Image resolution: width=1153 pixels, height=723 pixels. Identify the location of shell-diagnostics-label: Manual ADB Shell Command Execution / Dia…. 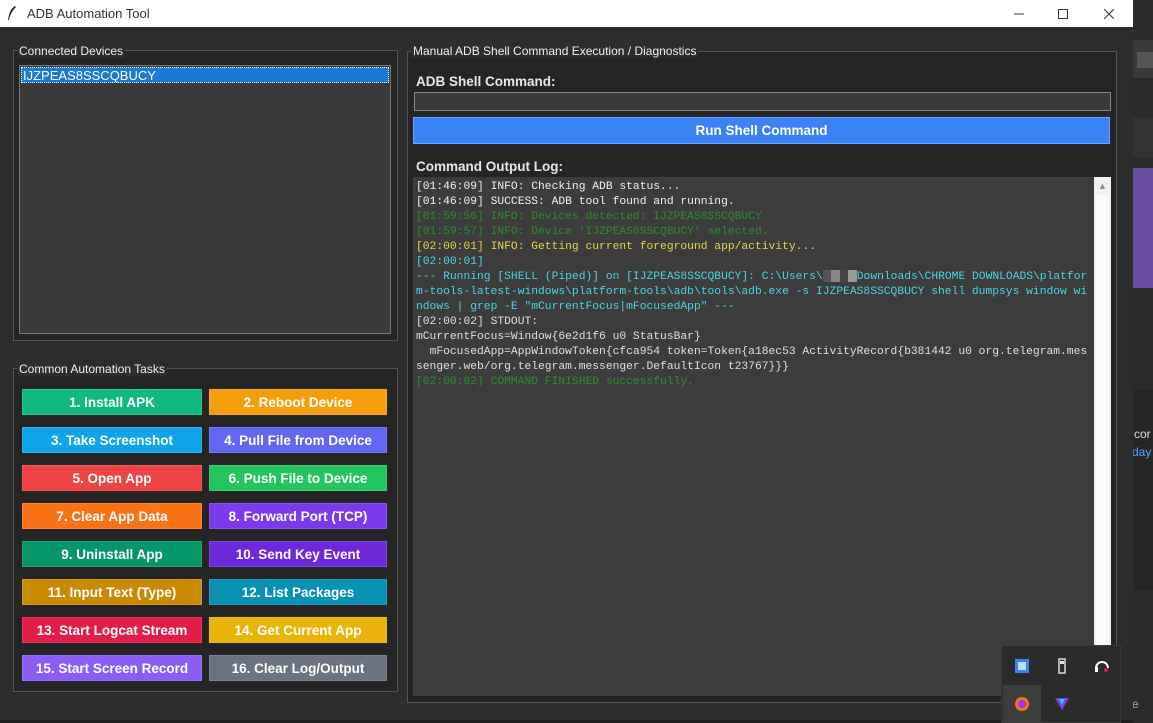
(555, 51).